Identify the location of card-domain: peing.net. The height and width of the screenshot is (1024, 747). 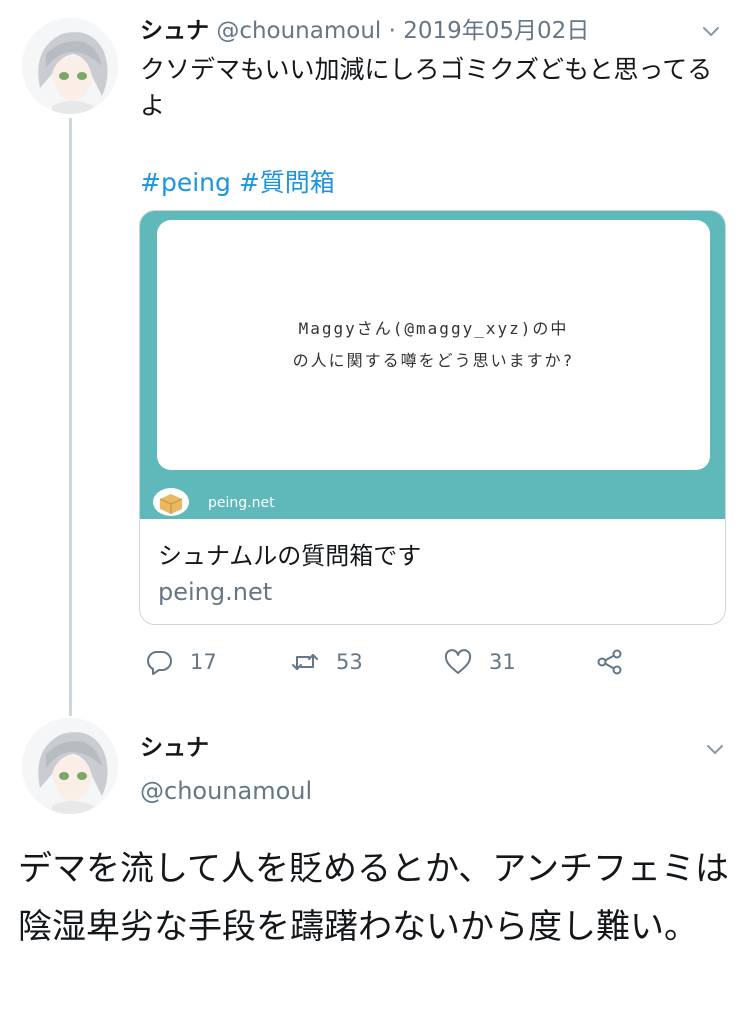
(215, 592).